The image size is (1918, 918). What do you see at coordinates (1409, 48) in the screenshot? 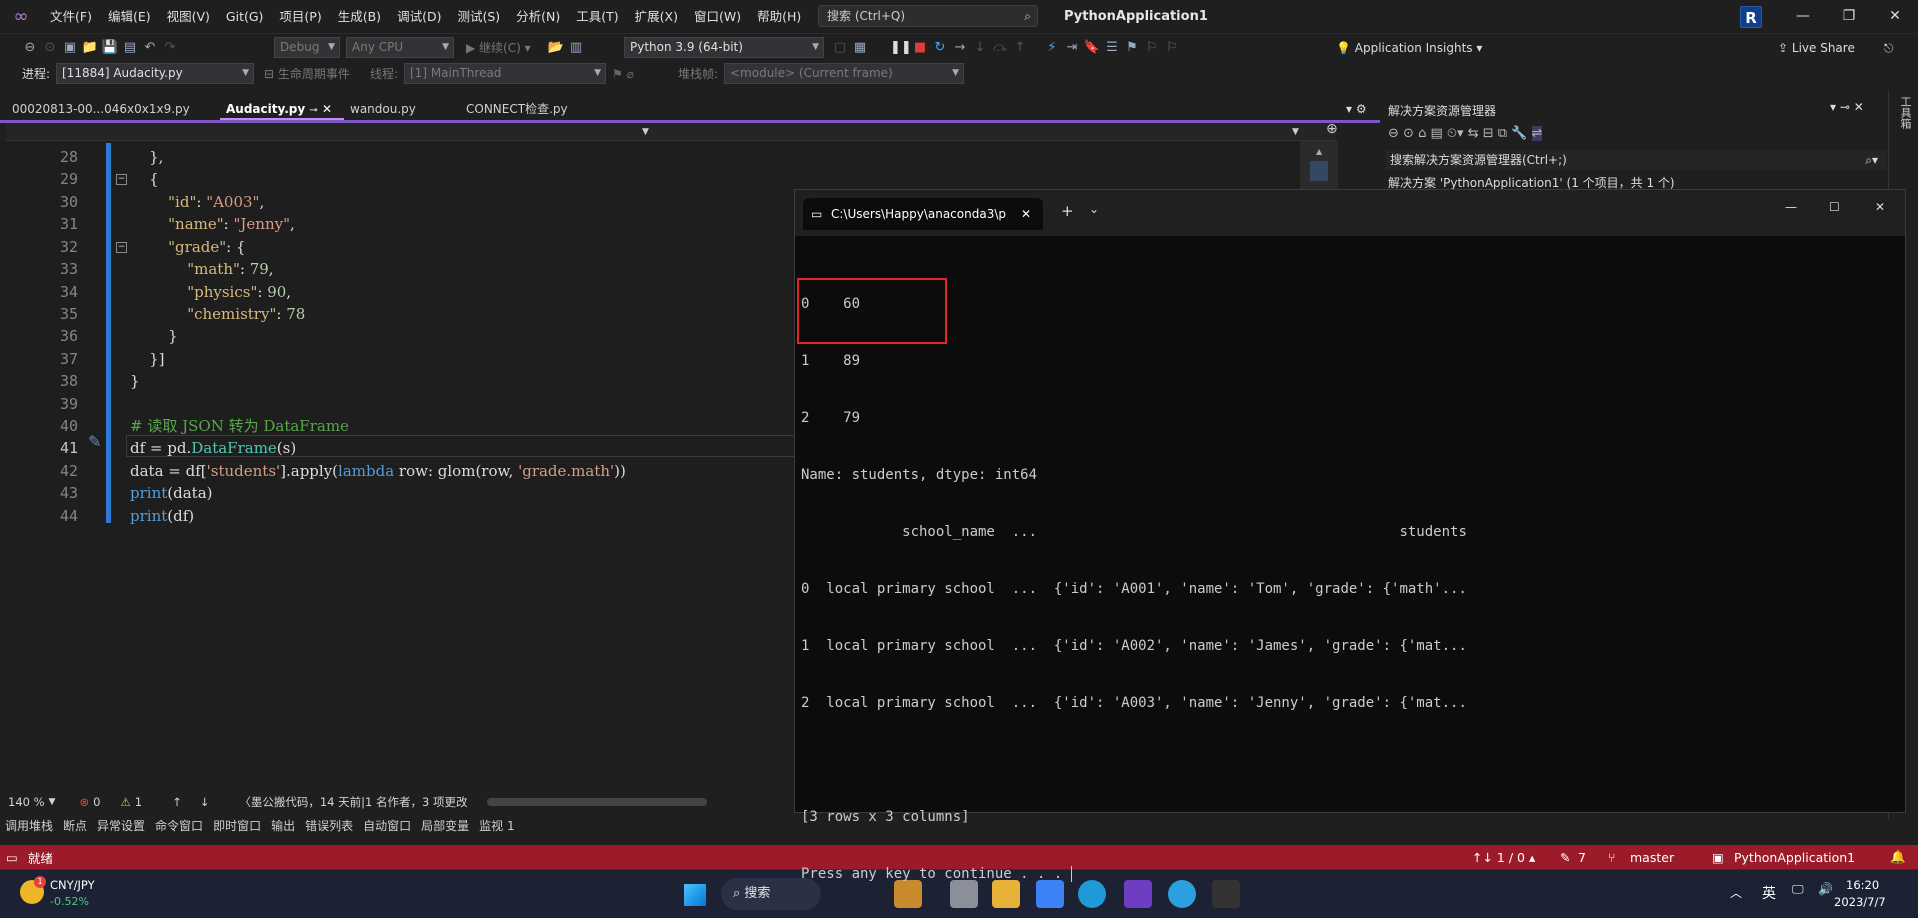
I see `application-insights-button: 💡 Application Insights ▾` at bounding box center [1409, 48].